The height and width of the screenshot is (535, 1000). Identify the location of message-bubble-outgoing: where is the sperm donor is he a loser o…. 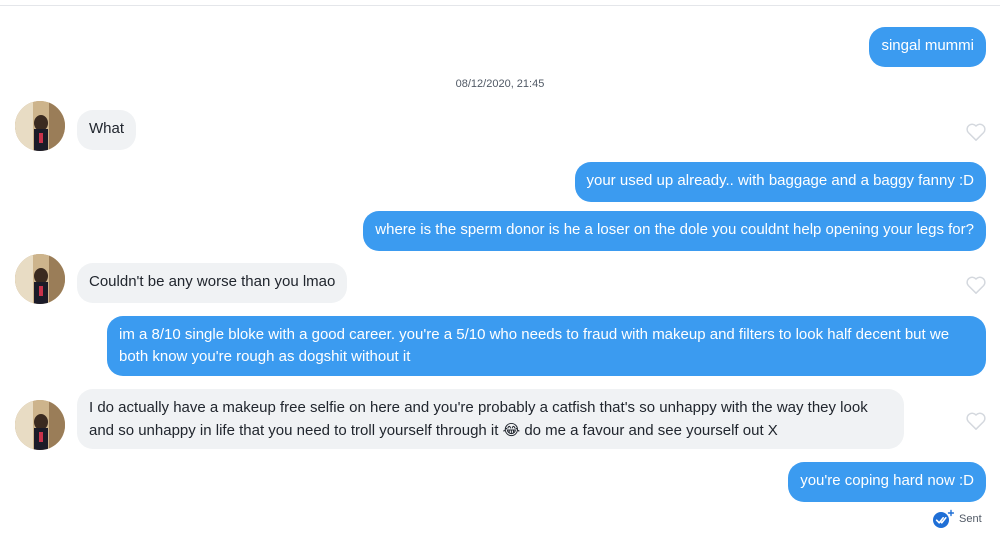
(674, 231).